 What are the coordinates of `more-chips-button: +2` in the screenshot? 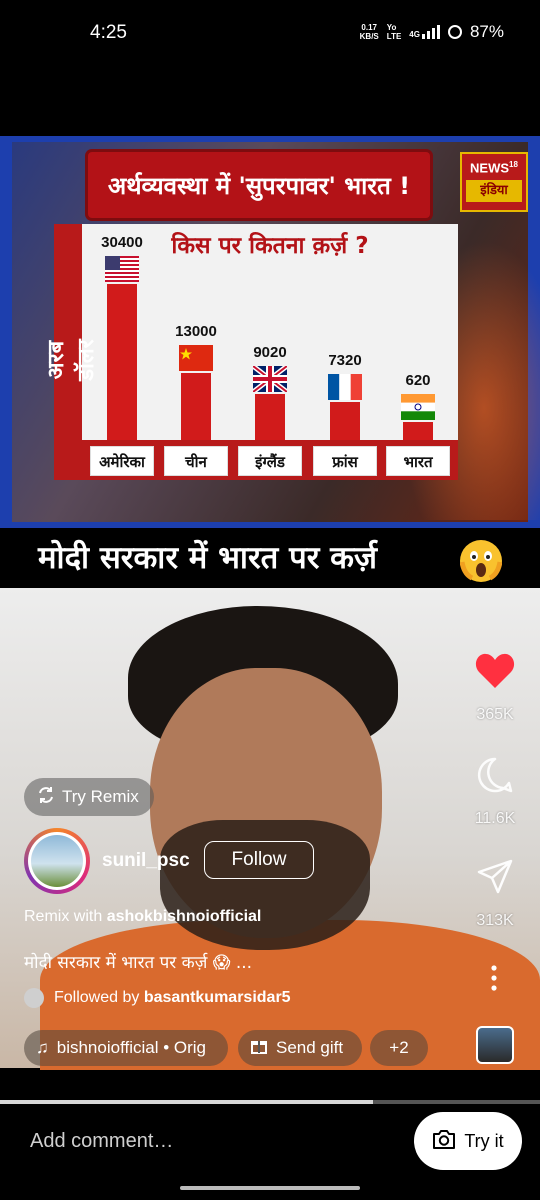 It's located at (399, 1048).